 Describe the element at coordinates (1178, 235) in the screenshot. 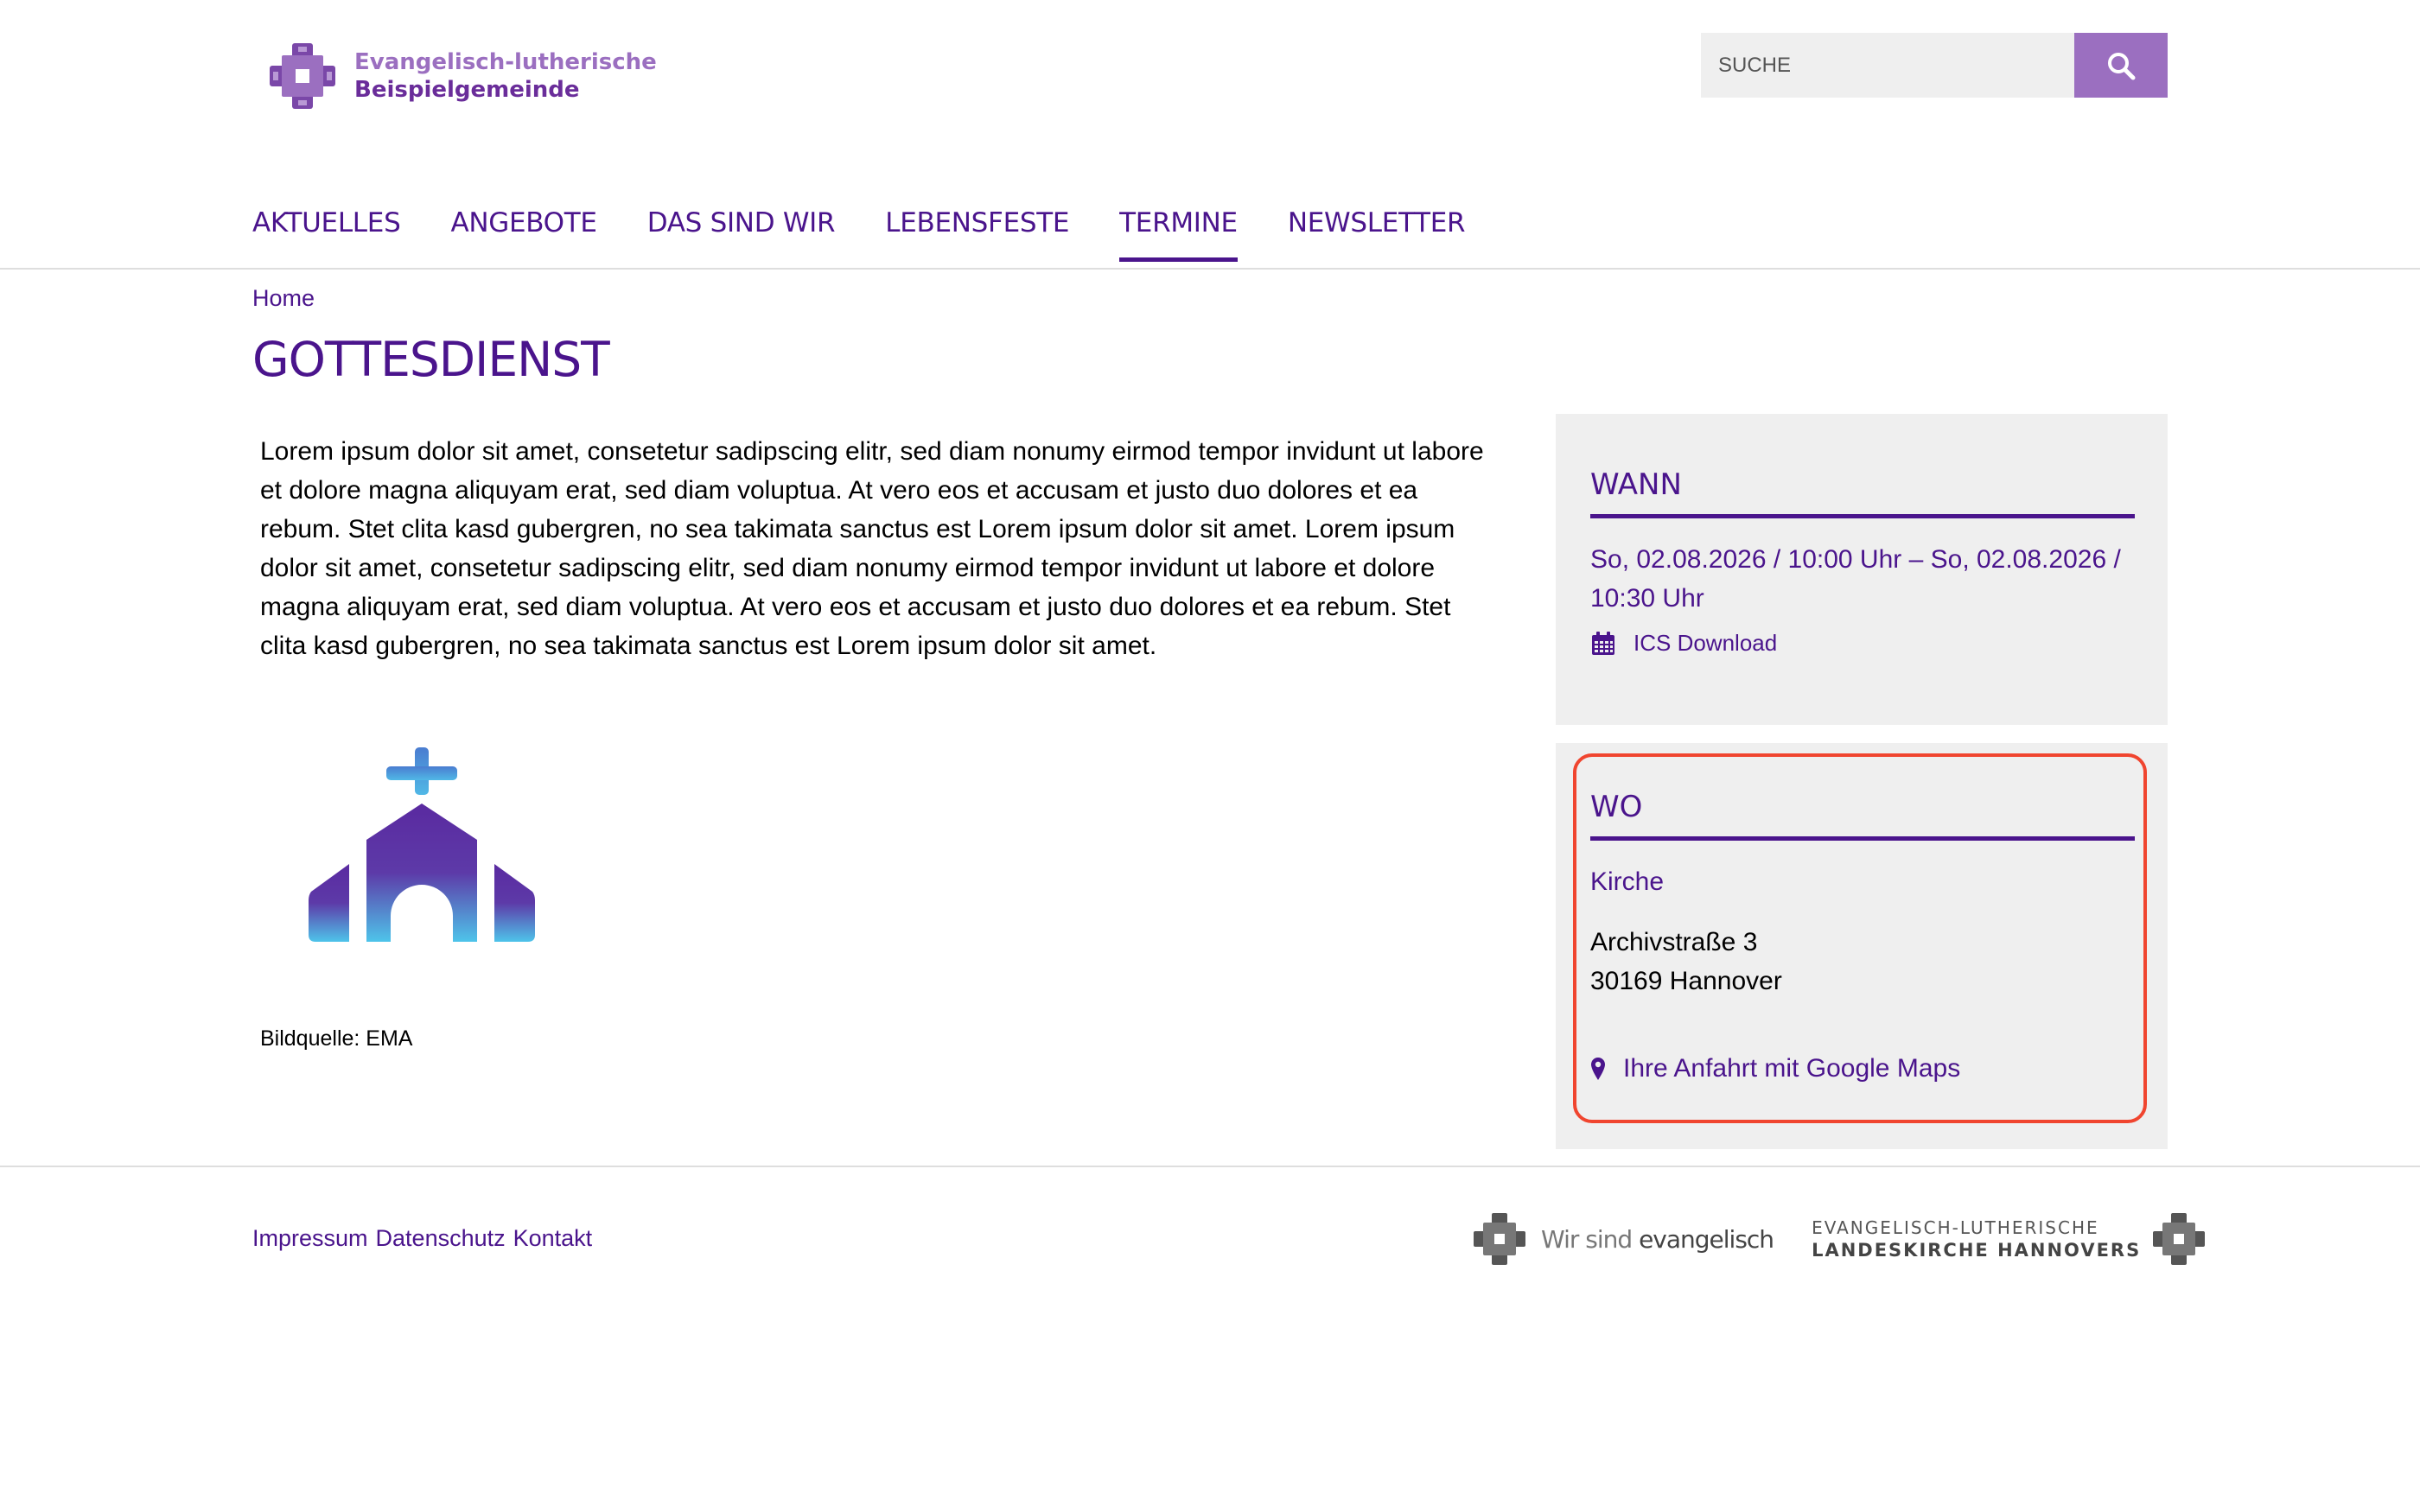

I see `nav-item-termine: TERMINE` at that location.